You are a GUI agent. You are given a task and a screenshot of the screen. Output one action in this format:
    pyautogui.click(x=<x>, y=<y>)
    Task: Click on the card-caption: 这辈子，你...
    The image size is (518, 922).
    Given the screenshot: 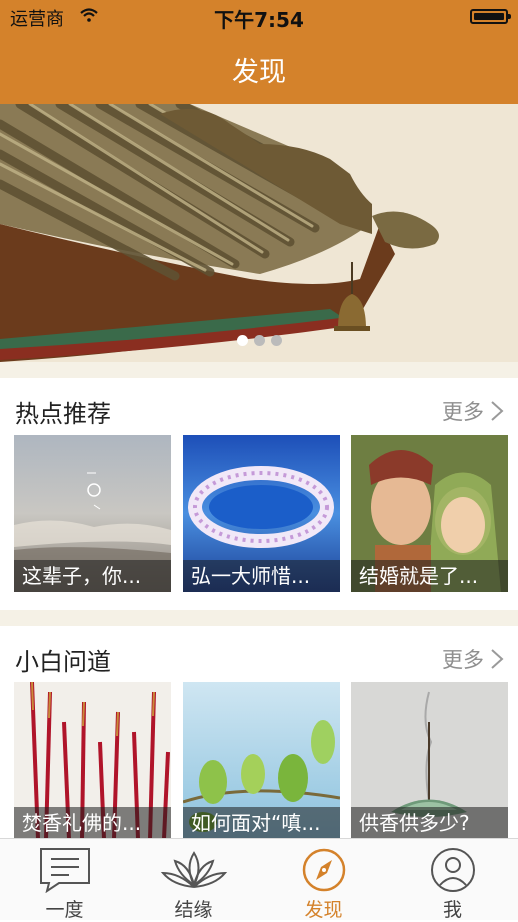 What is the action you would take?
    pyautogui.click(x=92, y=576)
    